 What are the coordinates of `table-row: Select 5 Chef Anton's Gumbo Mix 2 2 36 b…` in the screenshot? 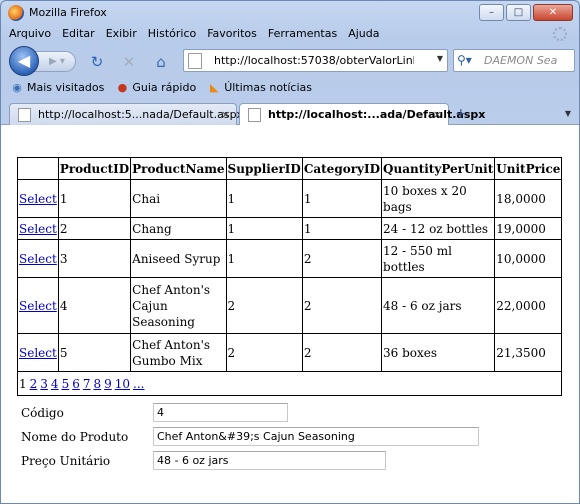 It's located at (290, 352).